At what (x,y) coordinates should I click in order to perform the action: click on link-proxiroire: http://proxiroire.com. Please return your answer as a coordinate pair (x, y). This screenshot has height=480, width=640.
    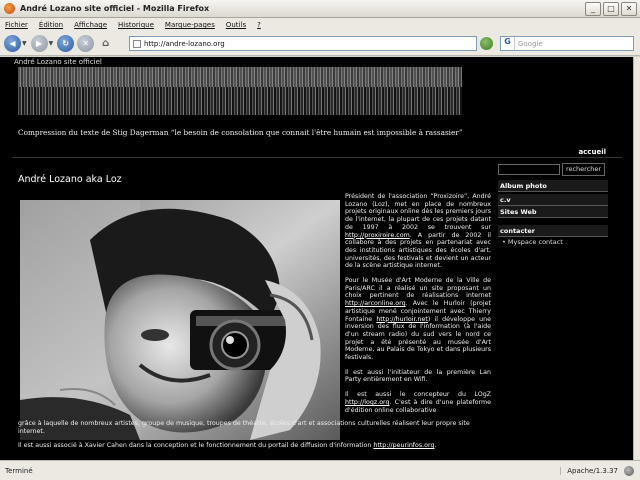
    Looking at the image, I should click on (377, 235).